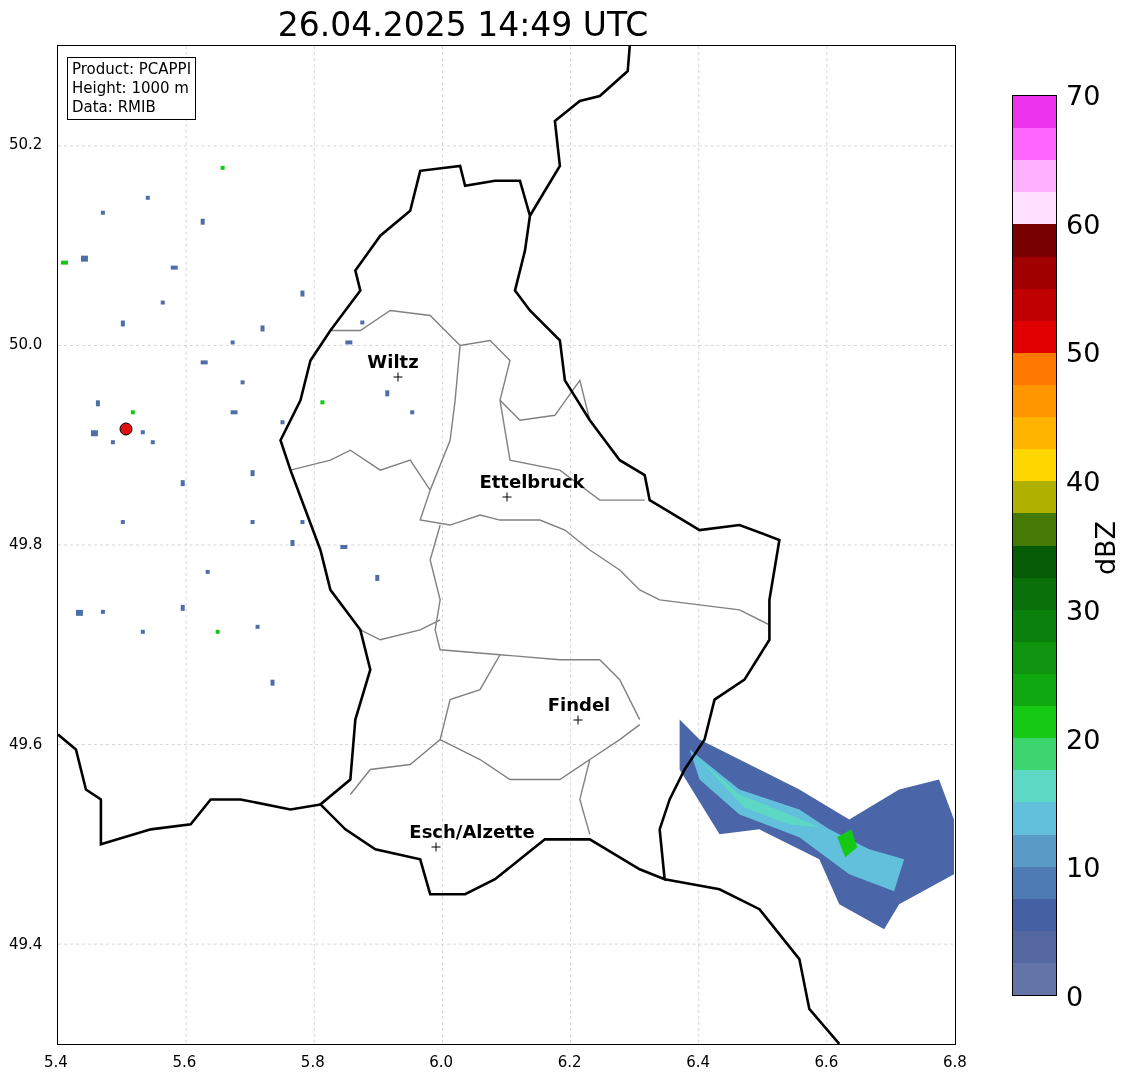  What do you see at coordinates (1083, 352) in the screenshot?
I see `colorbar-tick-label: 50` at bounding box center [1083, 352].